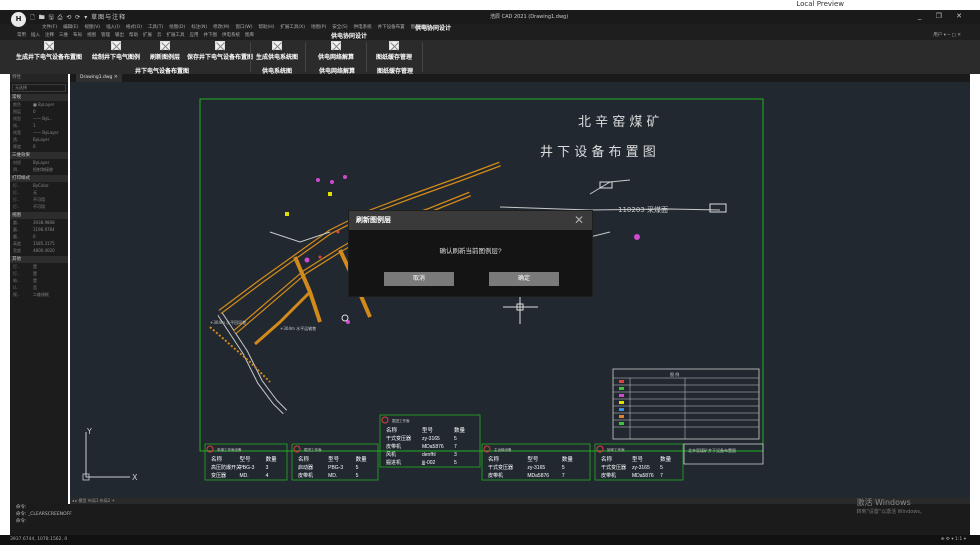 The width and height of the screenshot is (980, 545). Describe the element at coordinates (39, 280) in the screenshot. I see `property-row: 每.. 是` at that location.